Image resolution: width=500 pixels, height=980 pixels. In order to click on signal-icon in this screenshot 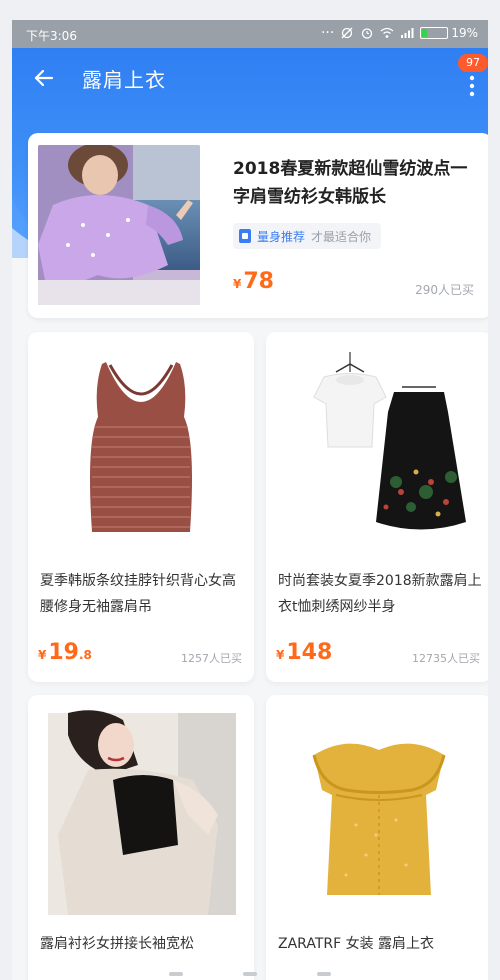, I will do `click(407, 33)`.